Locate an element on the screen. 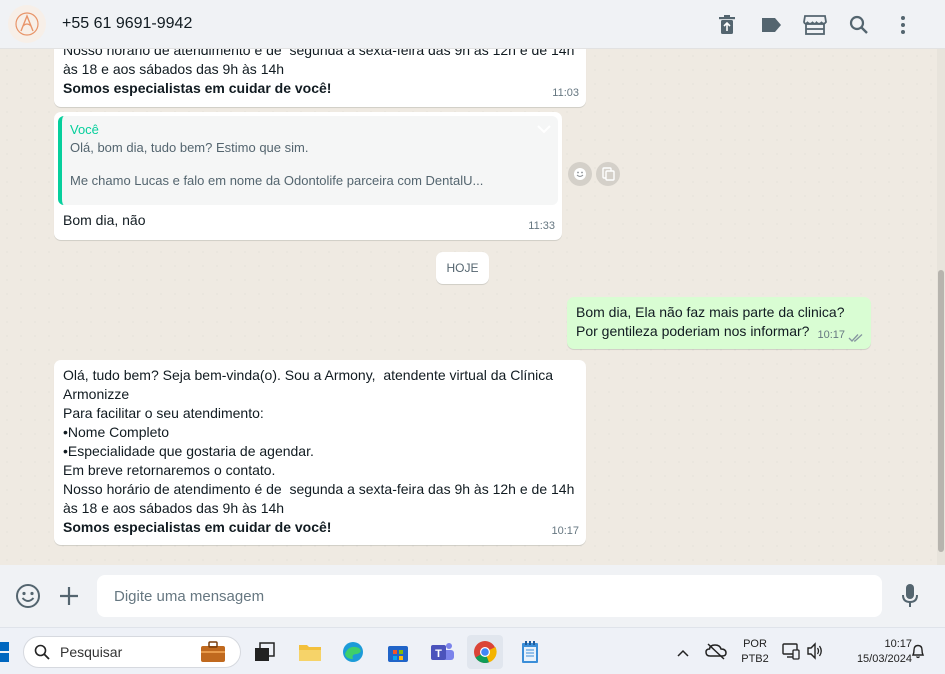  attach-plus-icon is located at coordinates (69, 596).